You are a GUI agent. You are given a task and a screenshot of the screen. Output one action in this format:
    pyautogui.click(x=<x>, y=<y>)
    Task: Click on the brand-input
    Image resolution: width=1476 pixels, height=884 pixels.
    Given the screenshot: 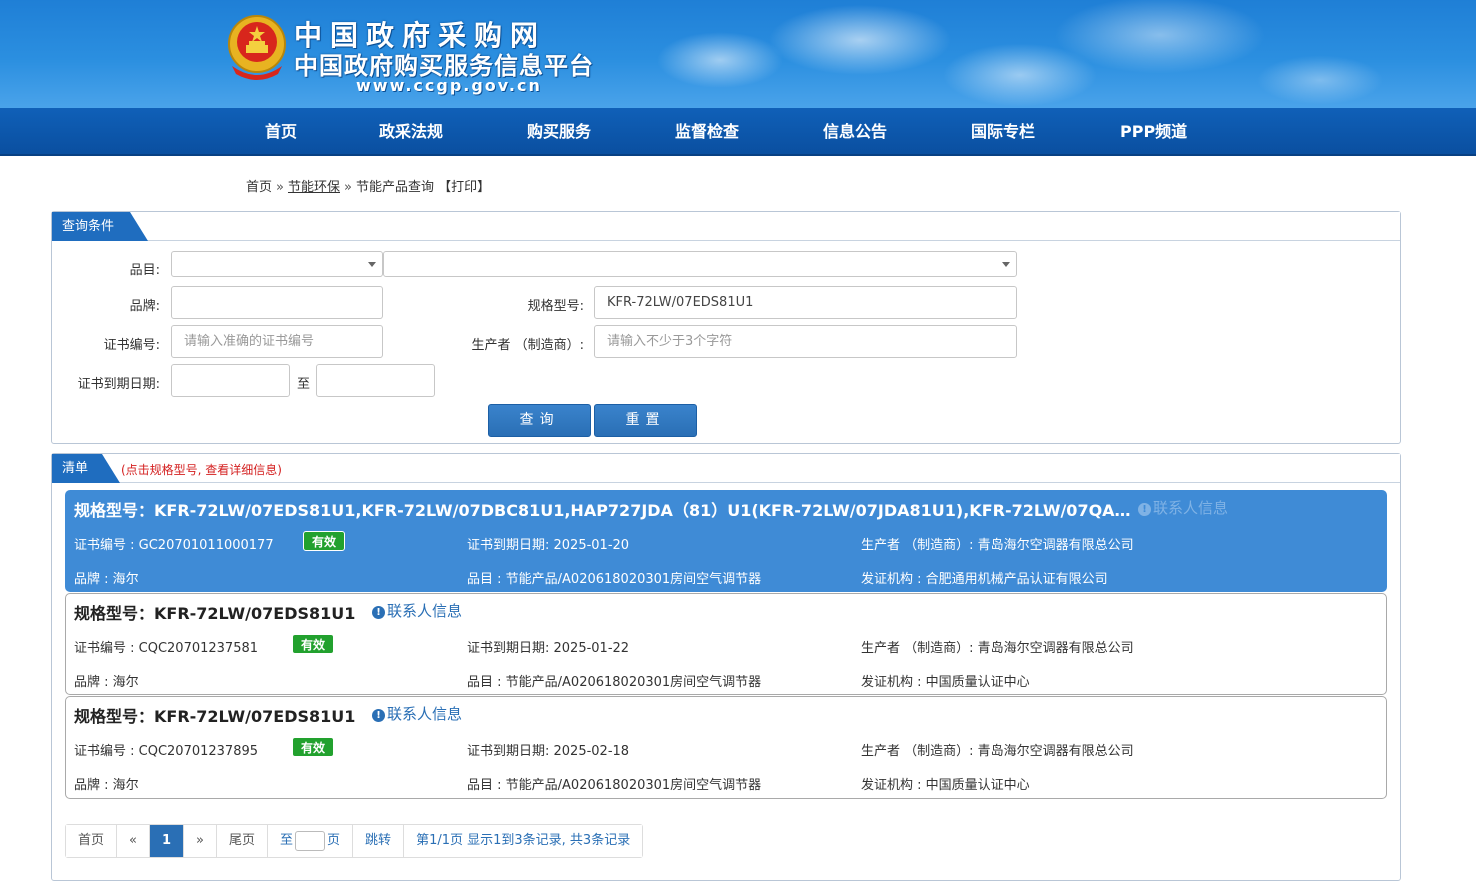 What is the action you would take?
    pyautogui.click(x=277, y=302)
    